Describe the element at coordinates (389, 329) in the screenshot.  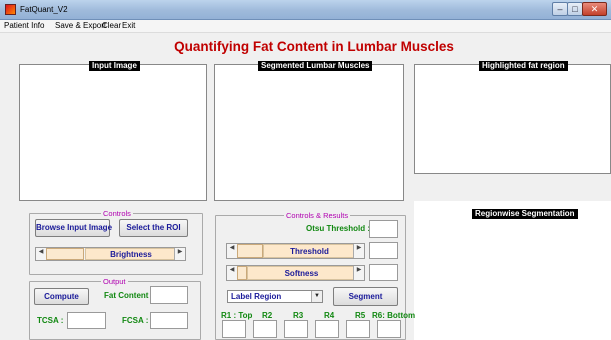
I see `region-field-r6` at that location.